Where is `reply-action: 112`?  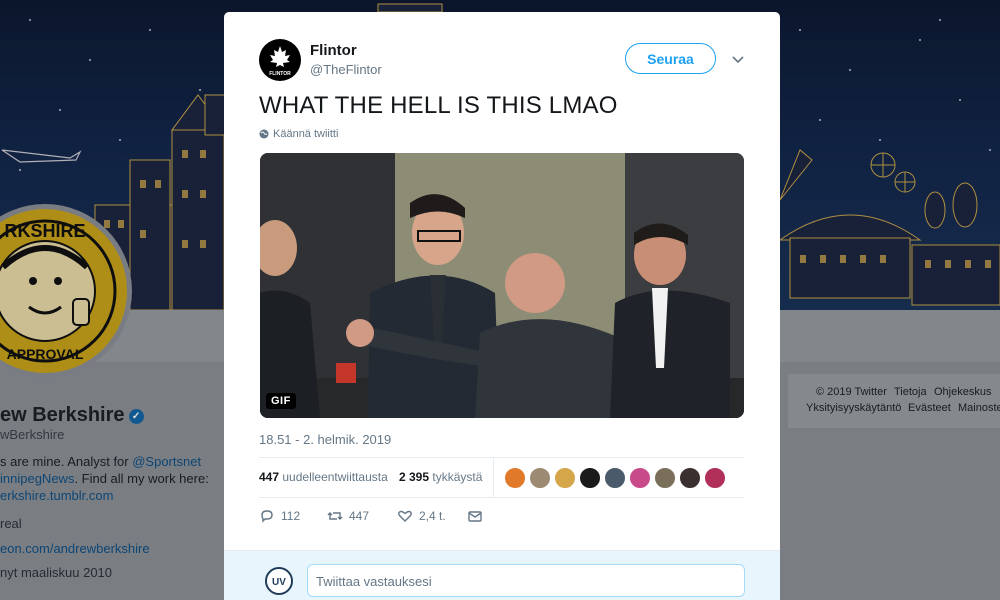
reply-action: 112 is located at coordinates (279, 516).